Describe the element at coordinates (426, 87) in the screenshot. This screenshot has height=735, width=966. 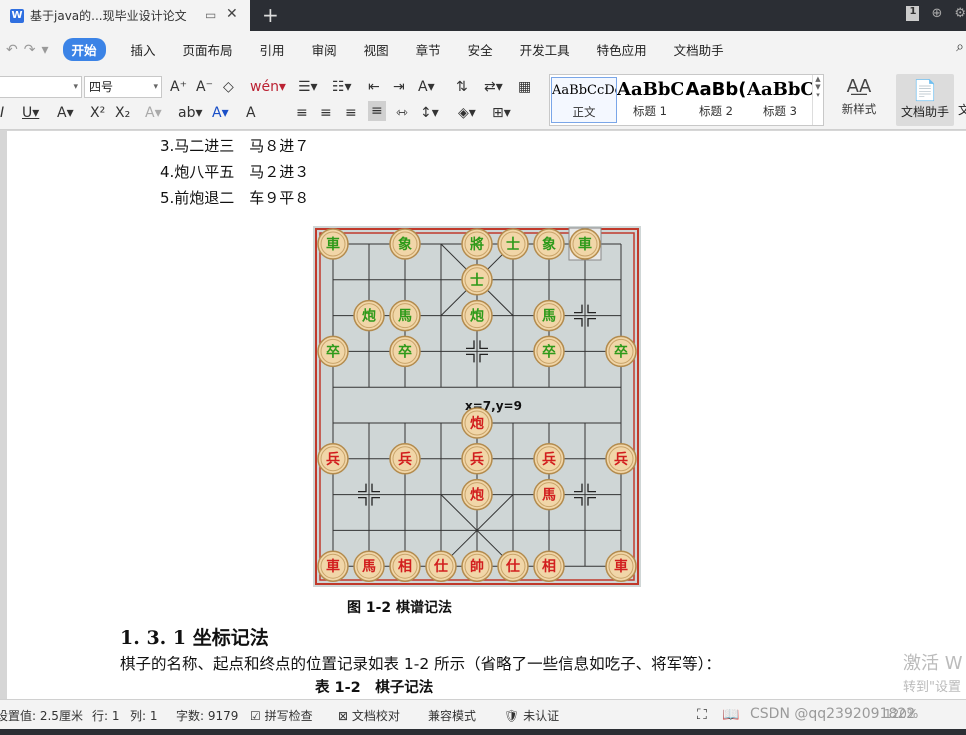
I see `chinese-layout-icon: A▾` at that location.